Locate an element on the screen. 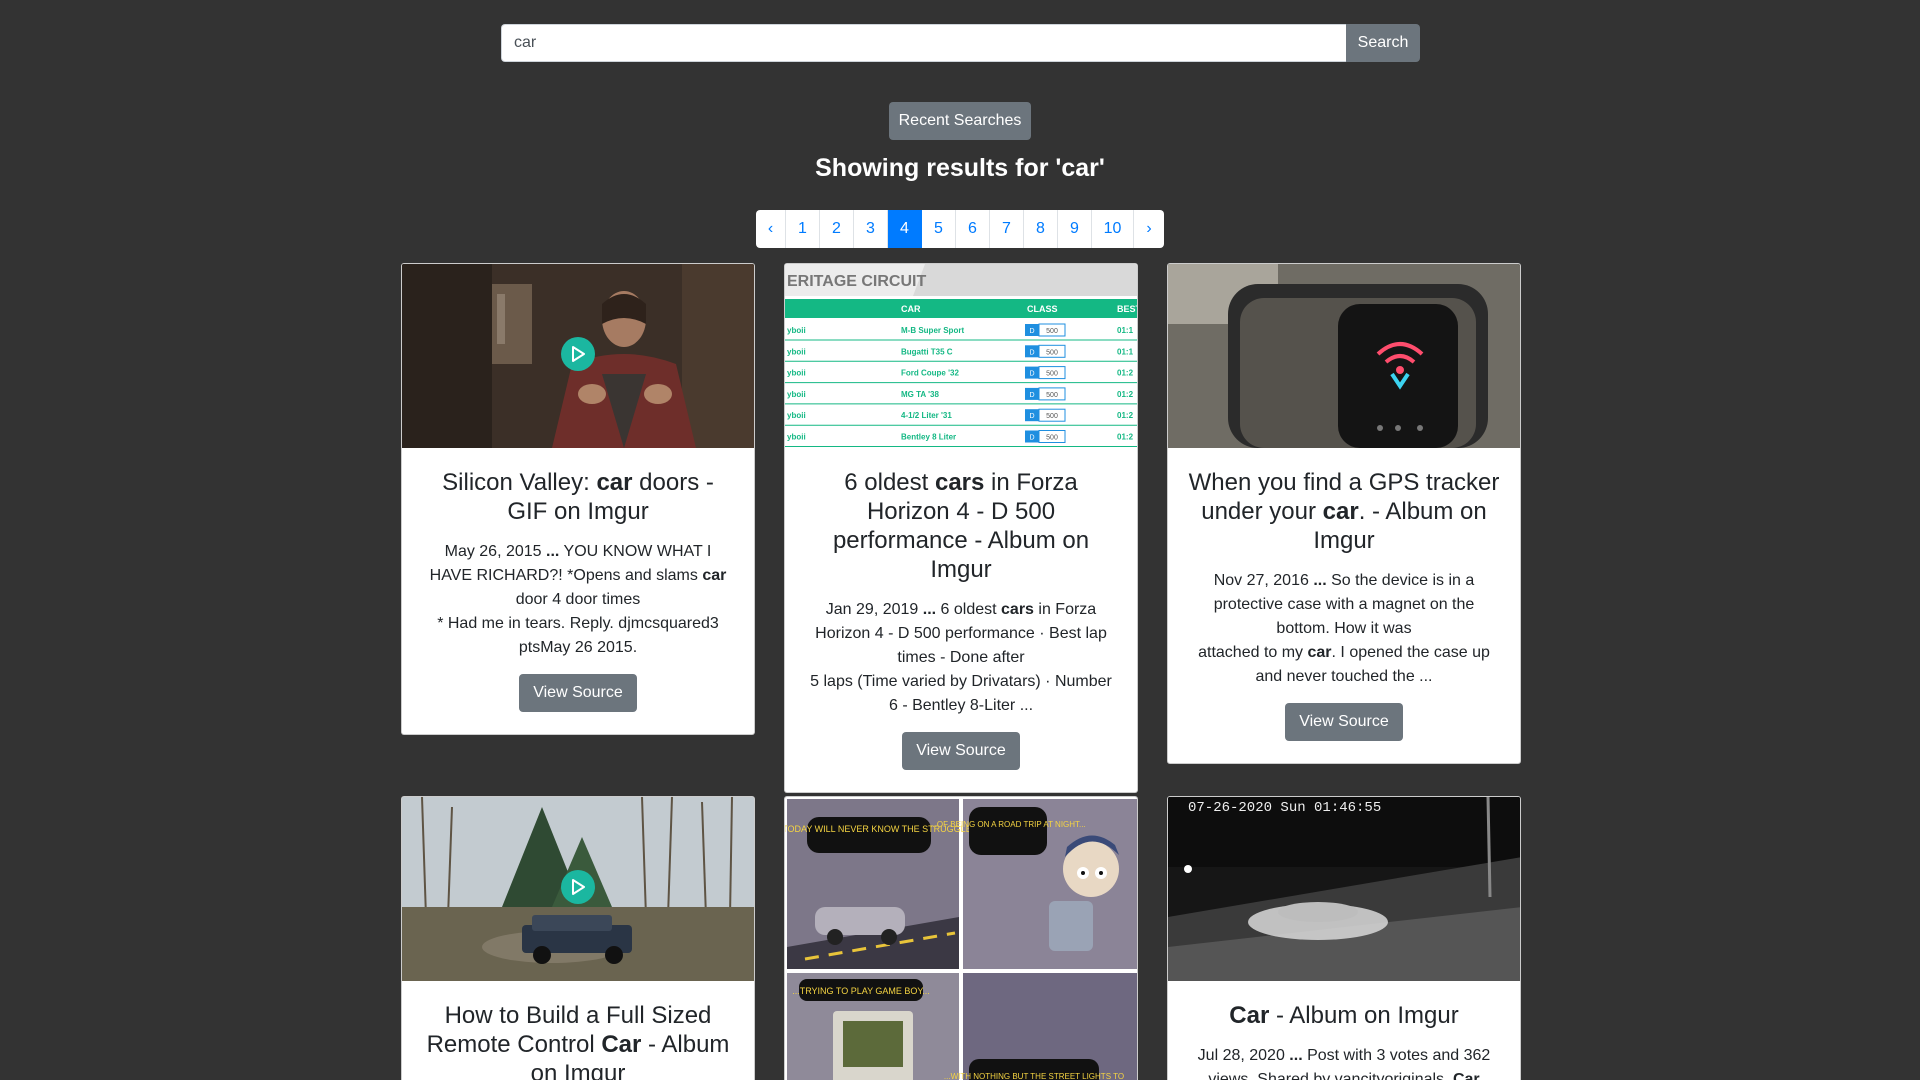  search-bar: Search is located at coordinates (960, 43).